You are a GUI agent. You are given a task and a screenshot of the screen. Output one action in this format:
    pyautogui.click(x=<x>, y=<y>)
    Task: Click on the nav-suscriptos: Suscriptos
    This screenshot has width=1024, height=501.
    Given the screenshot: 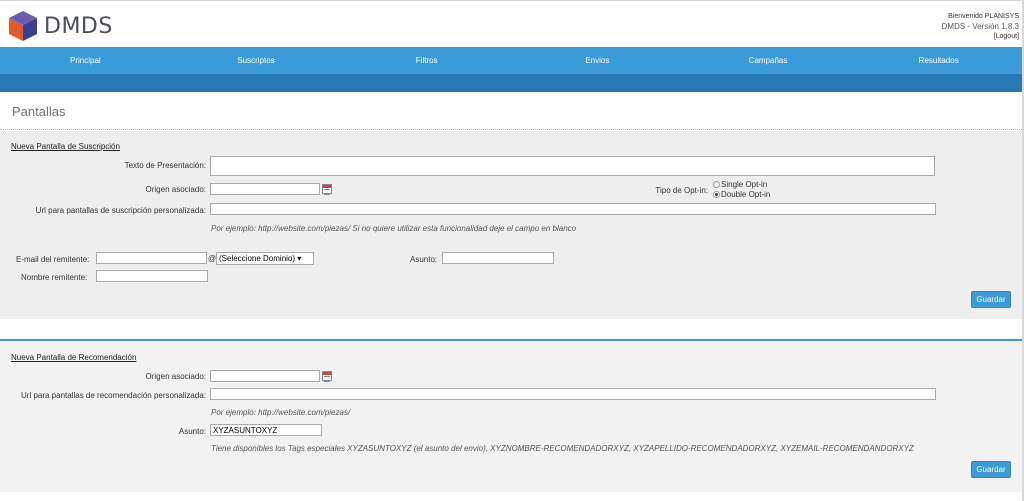 What is the action you would take?
    pyautogui.click(x=256, y=60)
    